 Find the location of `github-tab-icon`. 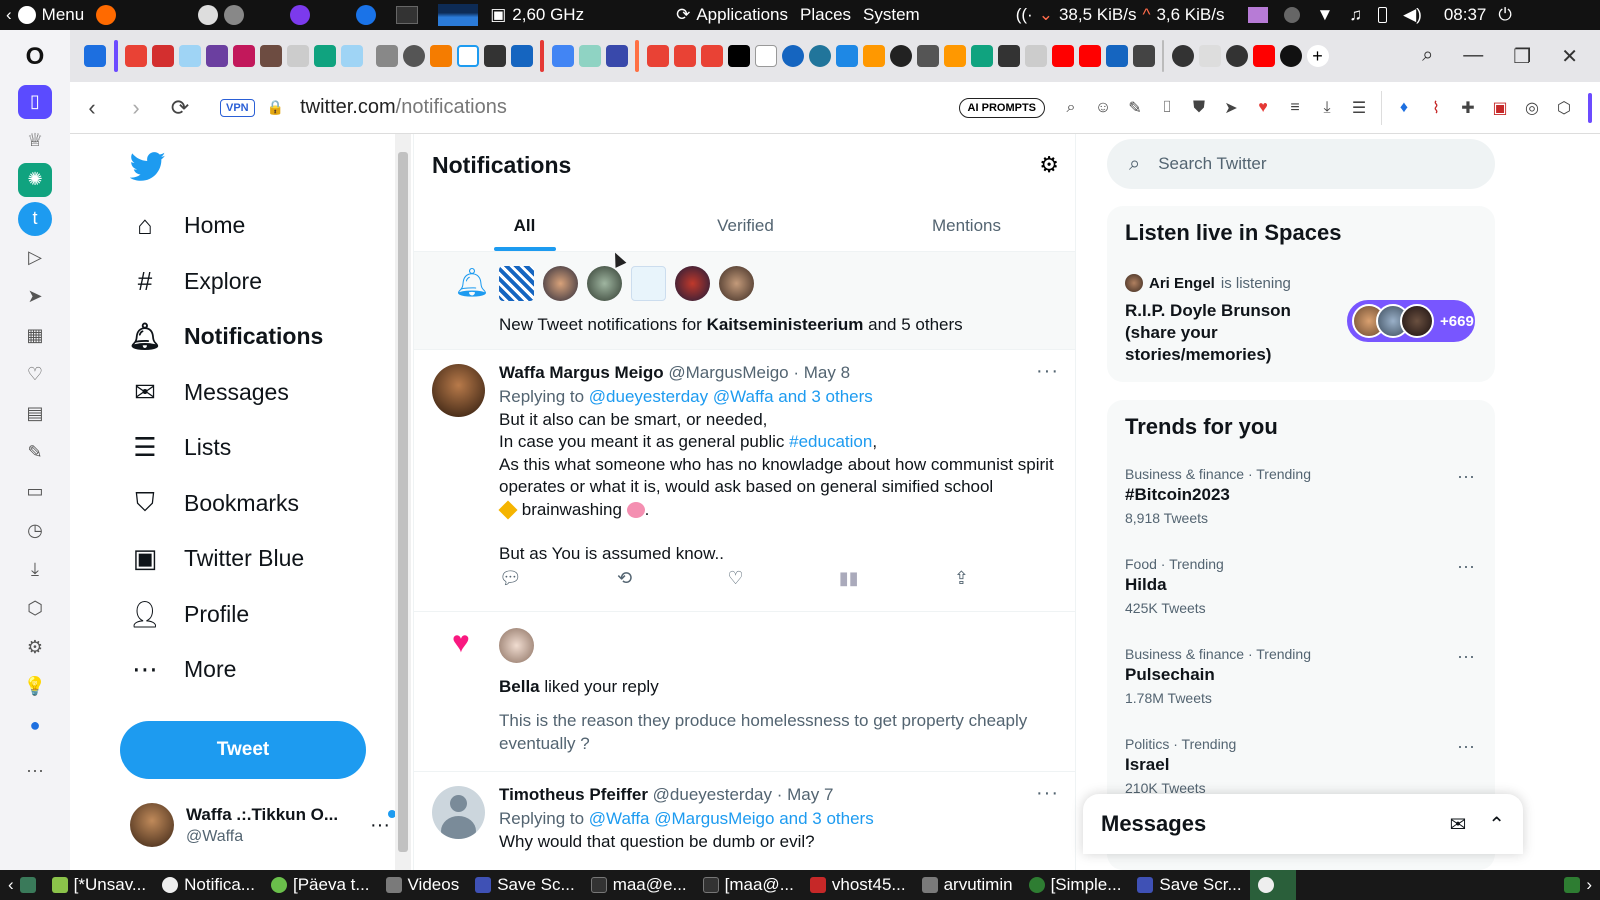

github-tab-icon is located at coordinates (900, 56).